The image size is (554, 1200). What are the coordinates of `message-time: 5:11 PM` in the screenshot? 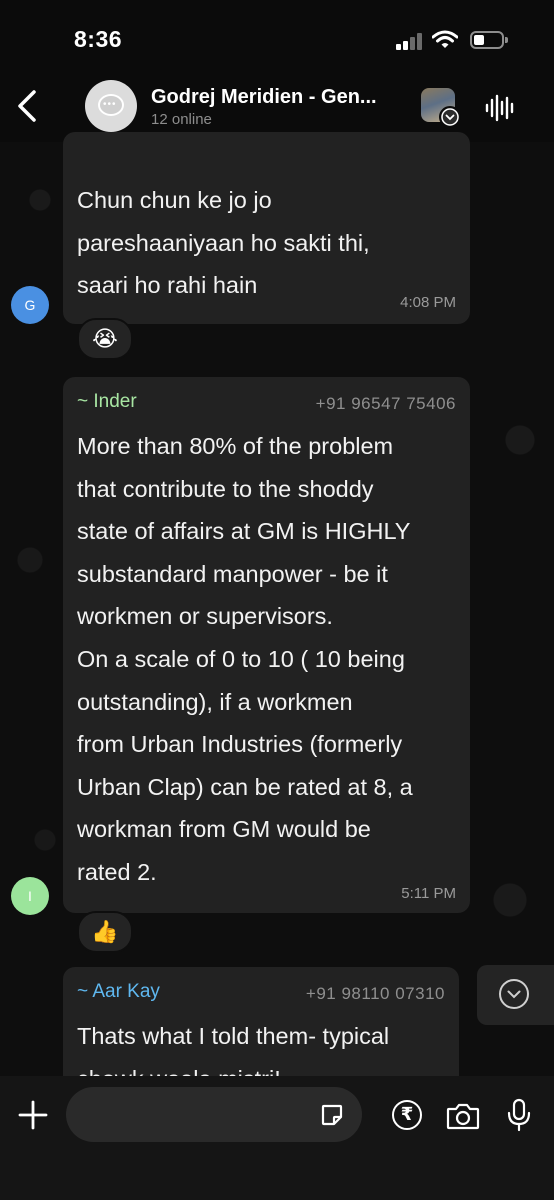 It's located at (428, 893).